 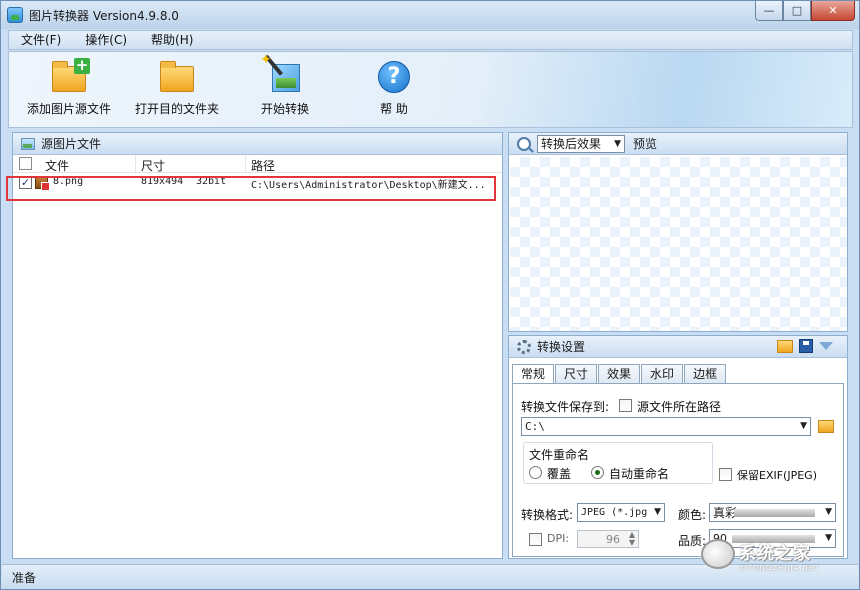 I want to click on maximize-button: □, so click(x=797, y=11).